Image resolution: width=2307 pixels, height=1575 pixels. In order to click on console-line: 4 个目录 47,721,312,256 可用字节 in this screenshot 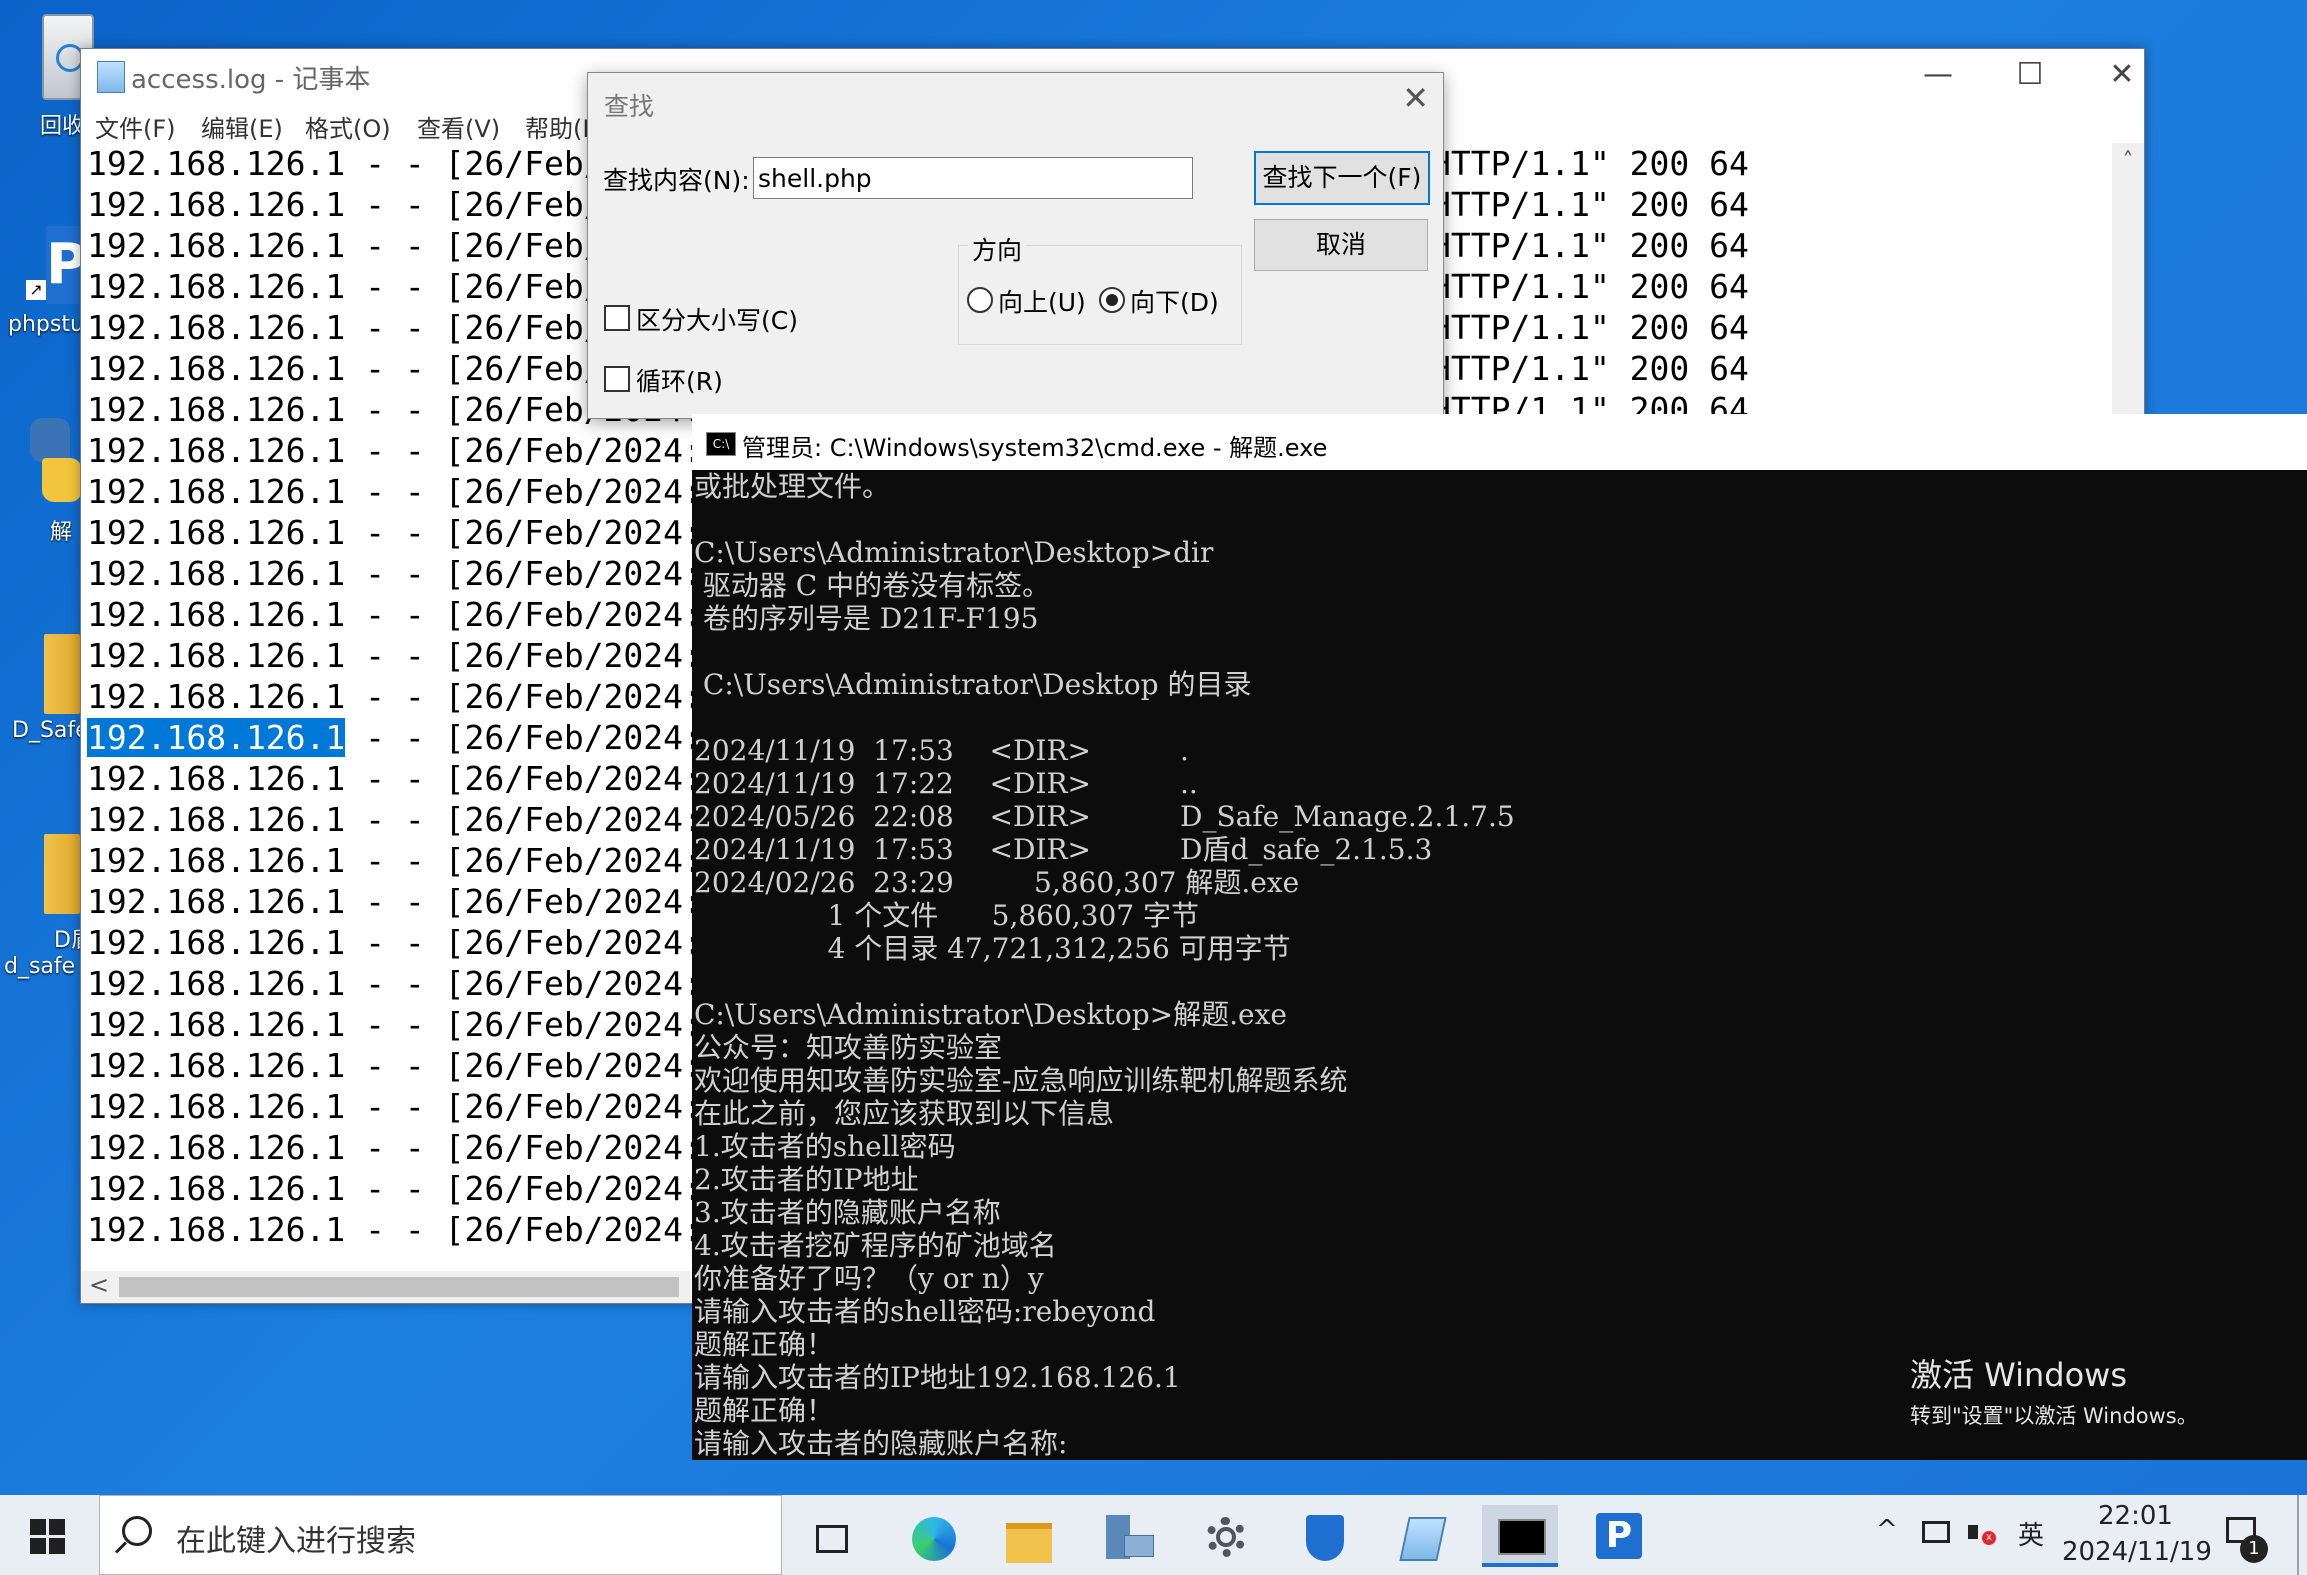, I will do `click(992, 948)`.